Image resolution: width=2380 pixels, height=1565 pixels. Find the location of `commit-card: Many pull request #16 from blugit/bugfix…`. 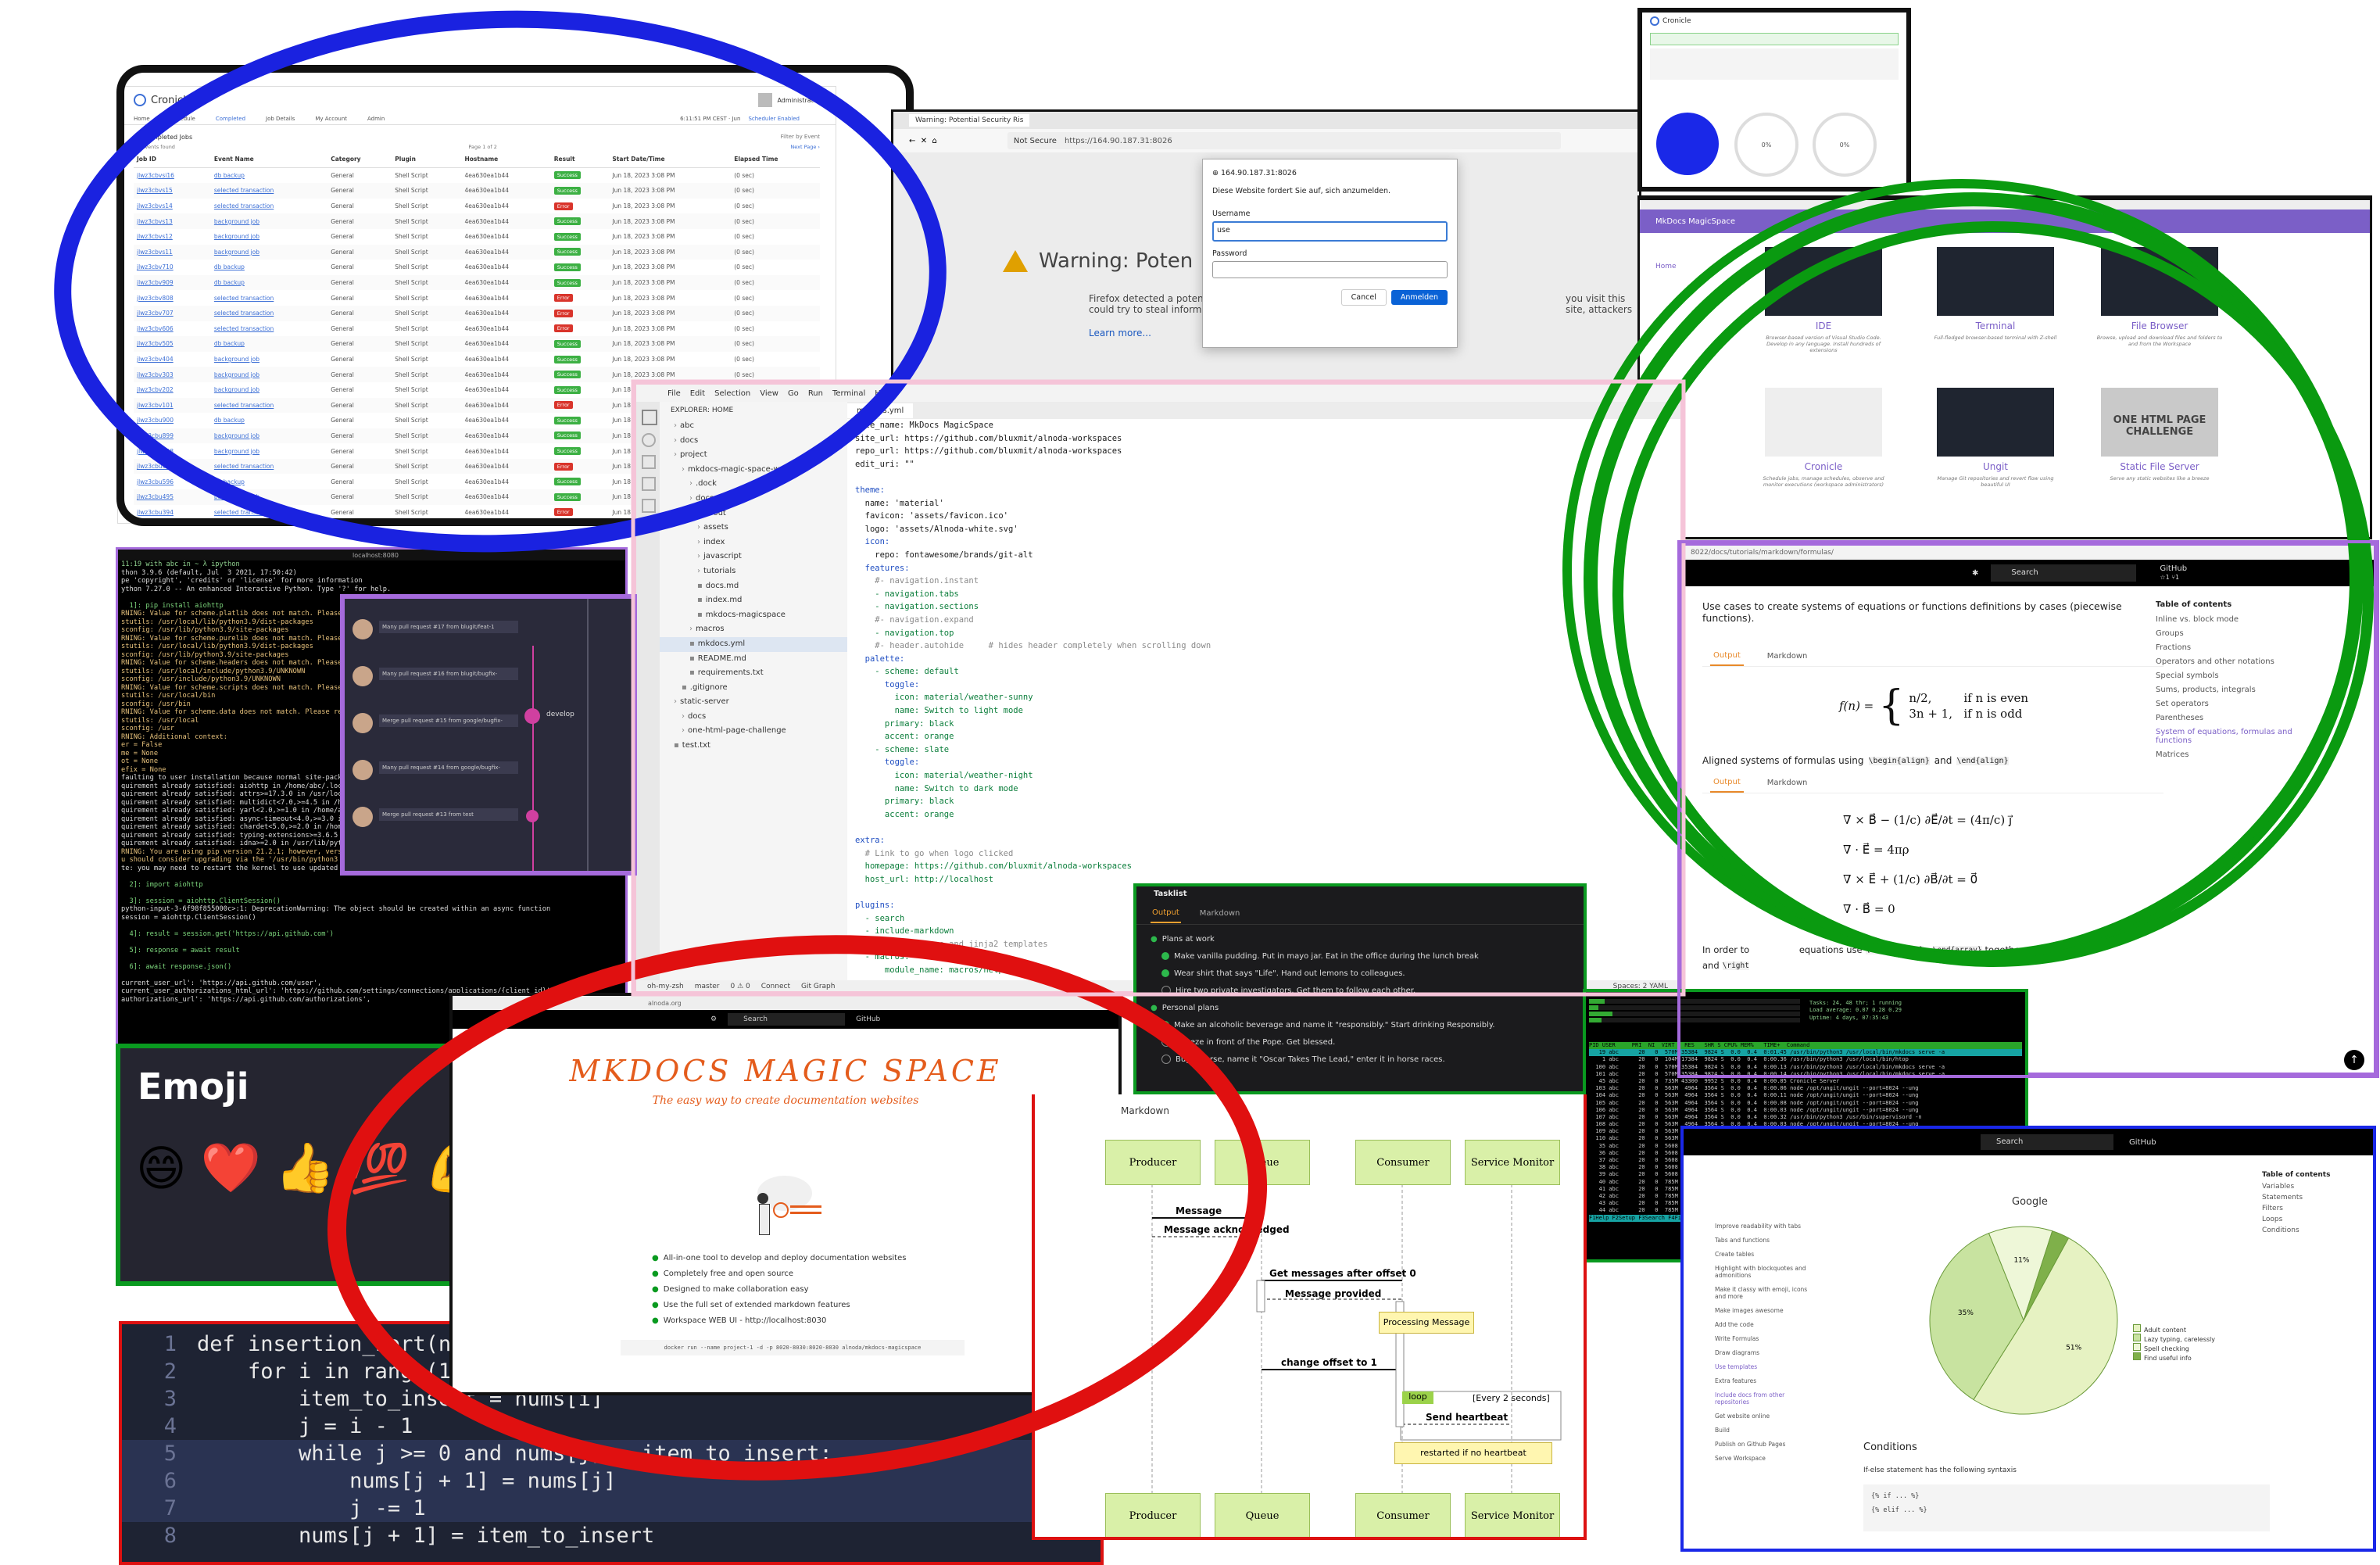

commit-card: Many pull request #16 from blugit/bugfix… is located at coordinates (435, 679).